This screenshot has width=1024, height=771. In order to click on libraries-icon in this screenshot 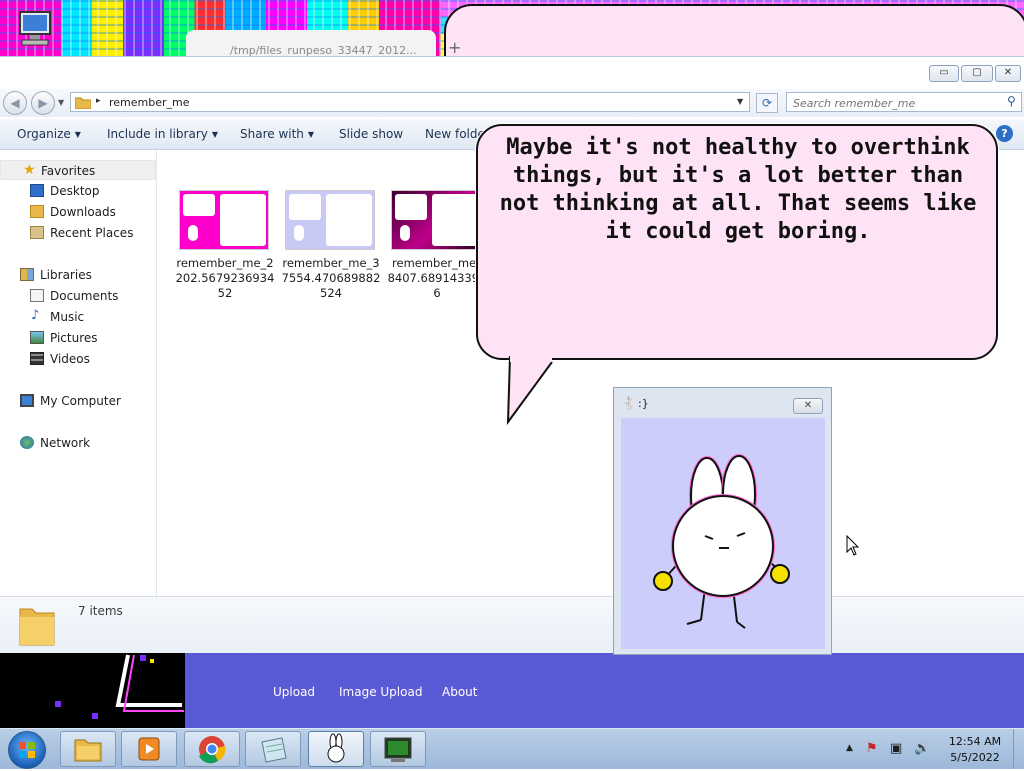, I will do `click(27, 274)`.